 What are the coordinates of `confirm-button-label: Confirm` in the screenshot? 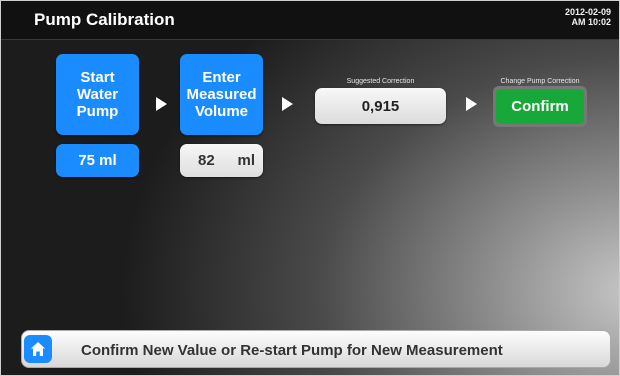 It's located at (540, 106).